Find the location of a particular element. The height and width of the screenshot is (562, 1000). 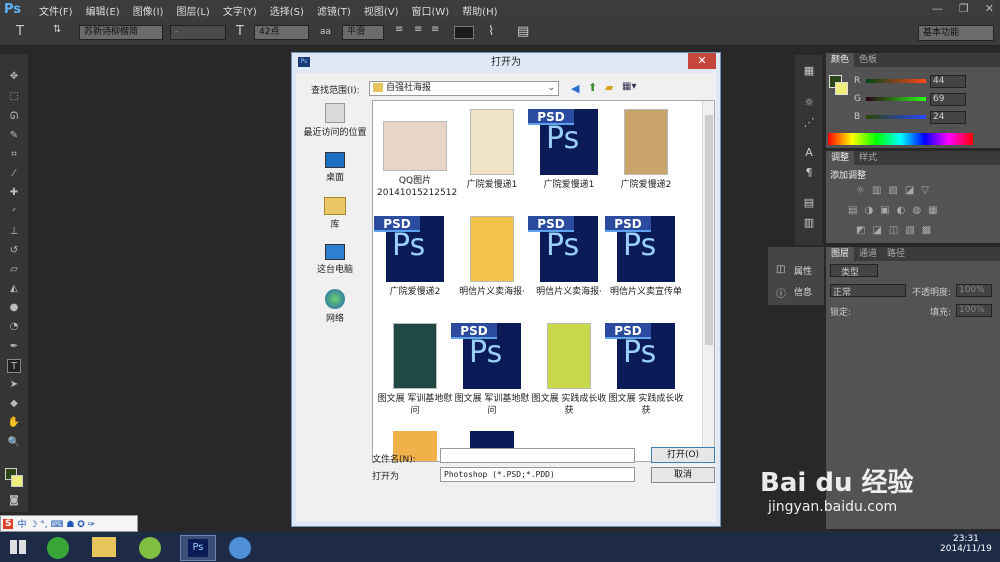

gradient-tool-icon: ◭ is located at coordinates (14, 289).